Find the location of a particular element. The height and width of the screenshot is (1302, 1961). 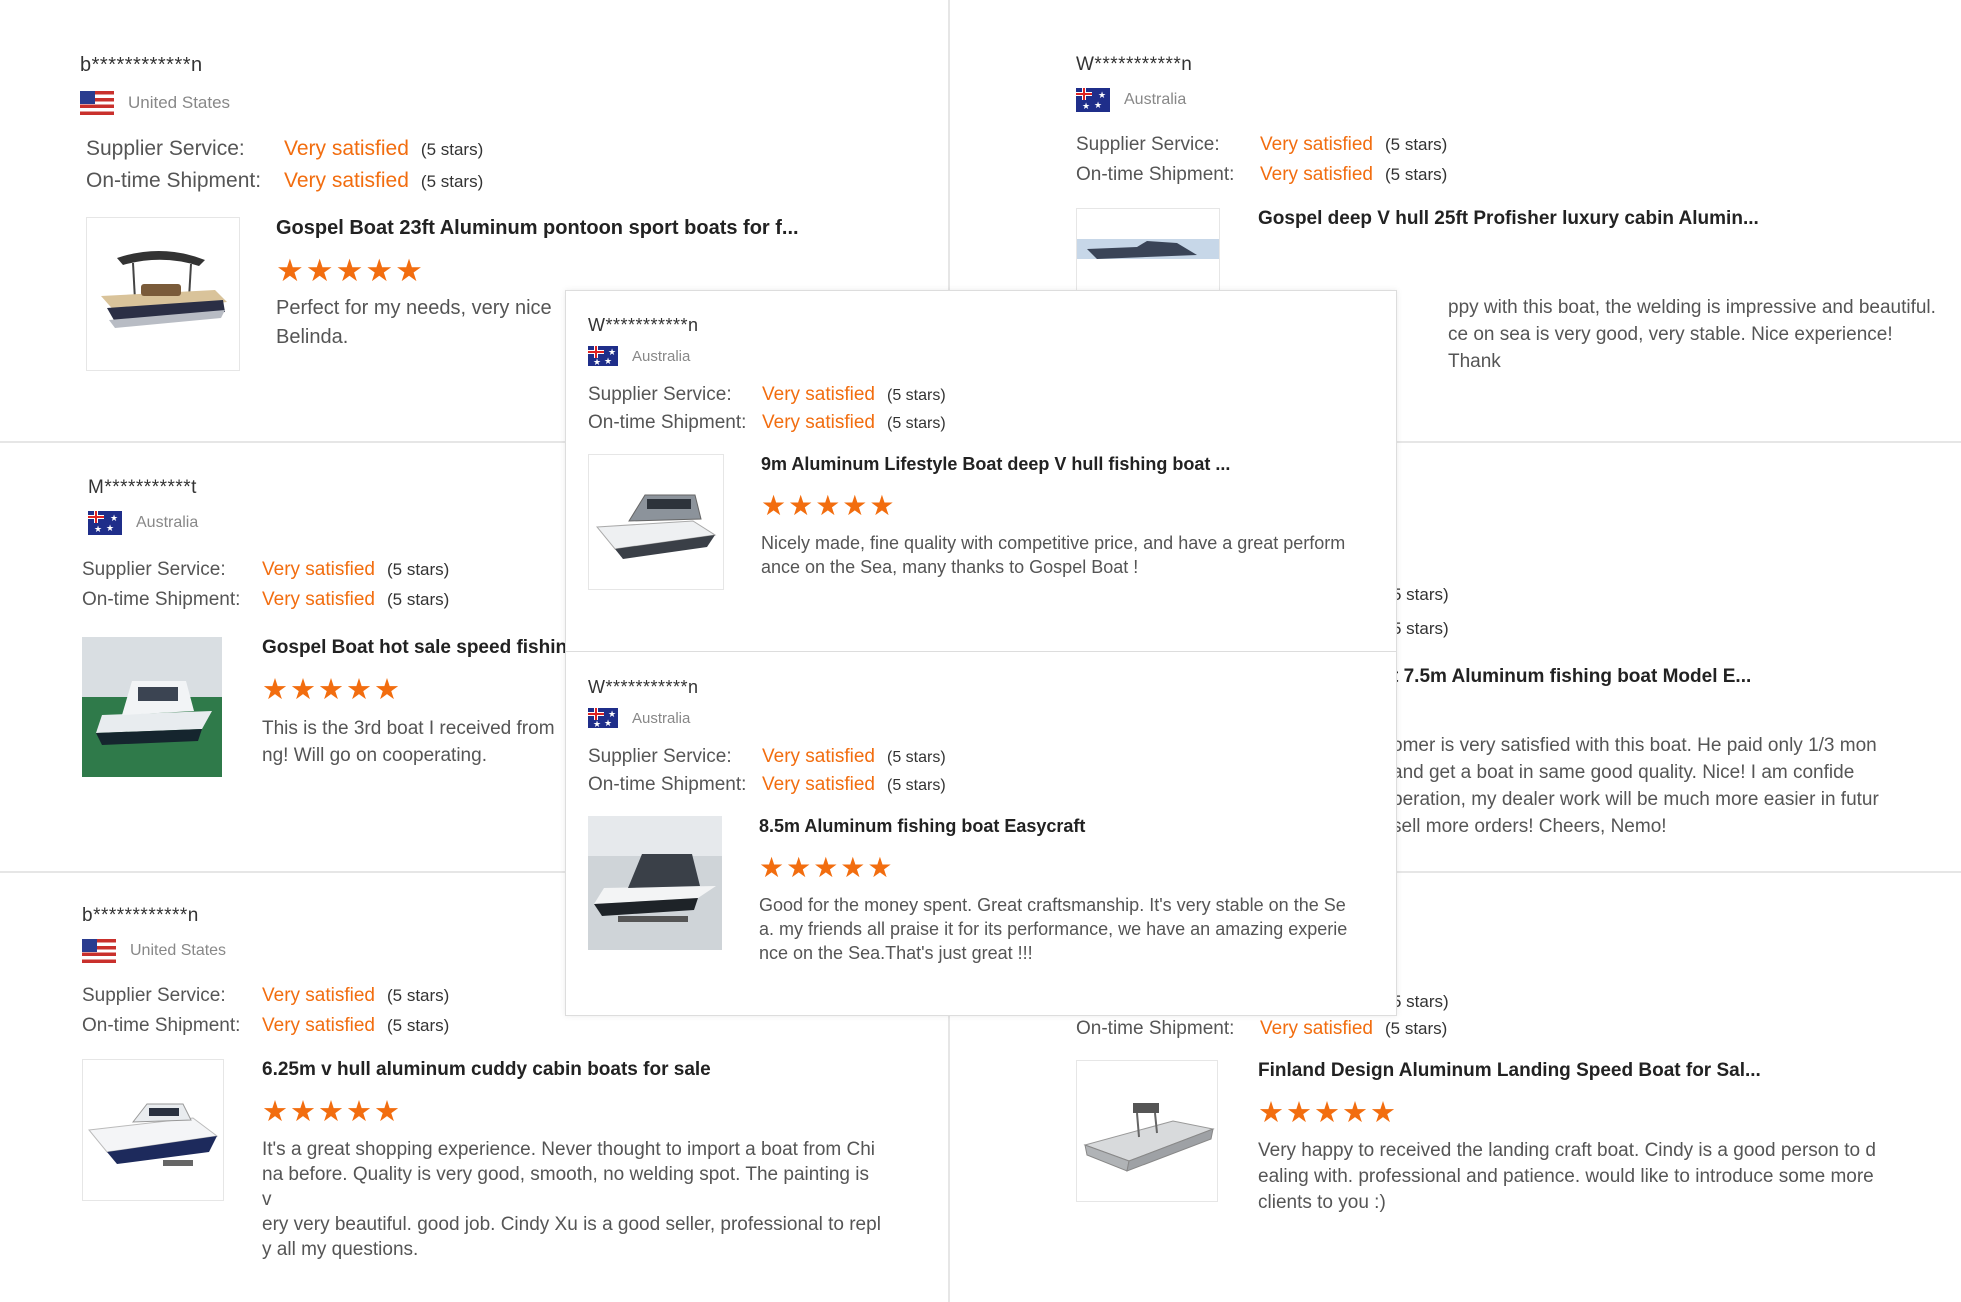

fishing-boat-image is located at coordinates (152, 707).